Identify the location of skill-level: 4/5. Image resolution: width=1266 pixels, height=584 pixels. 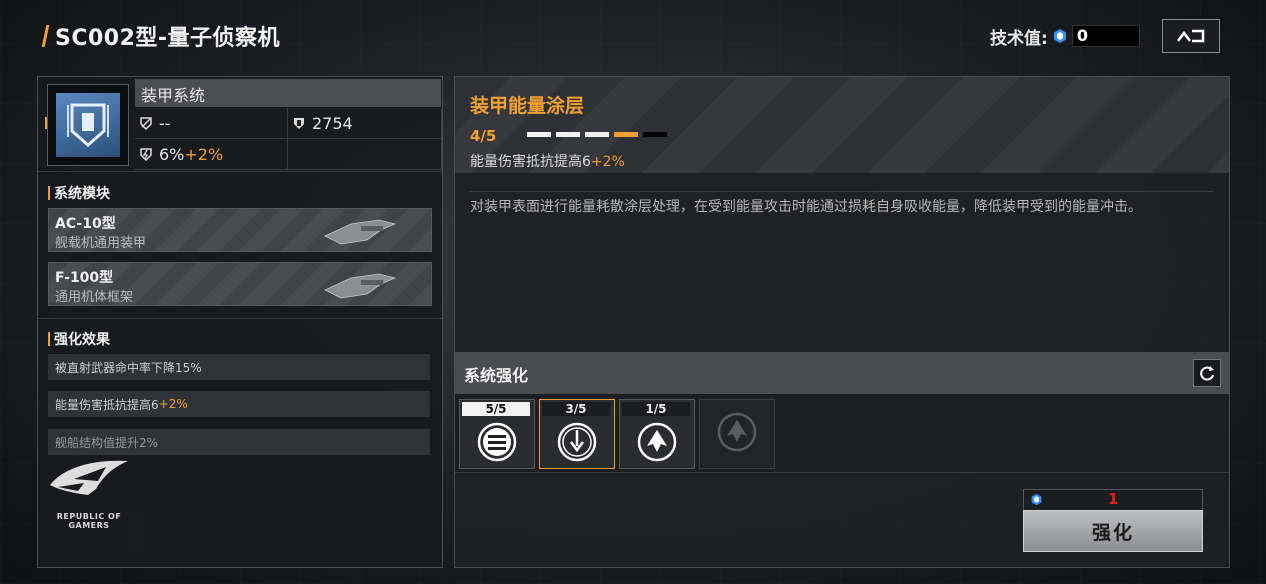
(483, 136).